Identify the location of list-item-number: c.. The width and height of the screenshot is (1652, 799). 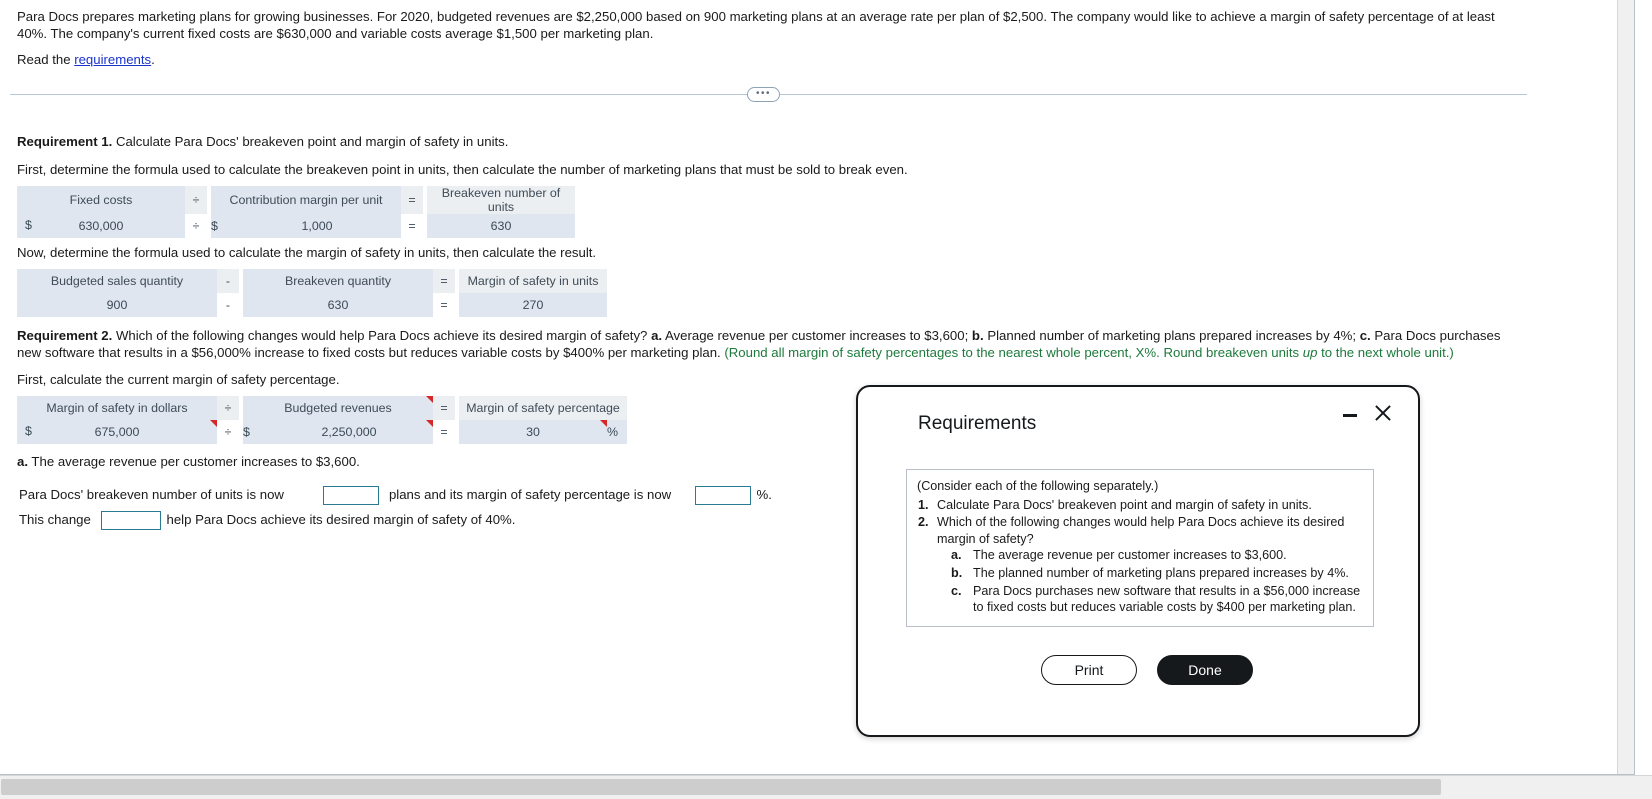
(956, 590).